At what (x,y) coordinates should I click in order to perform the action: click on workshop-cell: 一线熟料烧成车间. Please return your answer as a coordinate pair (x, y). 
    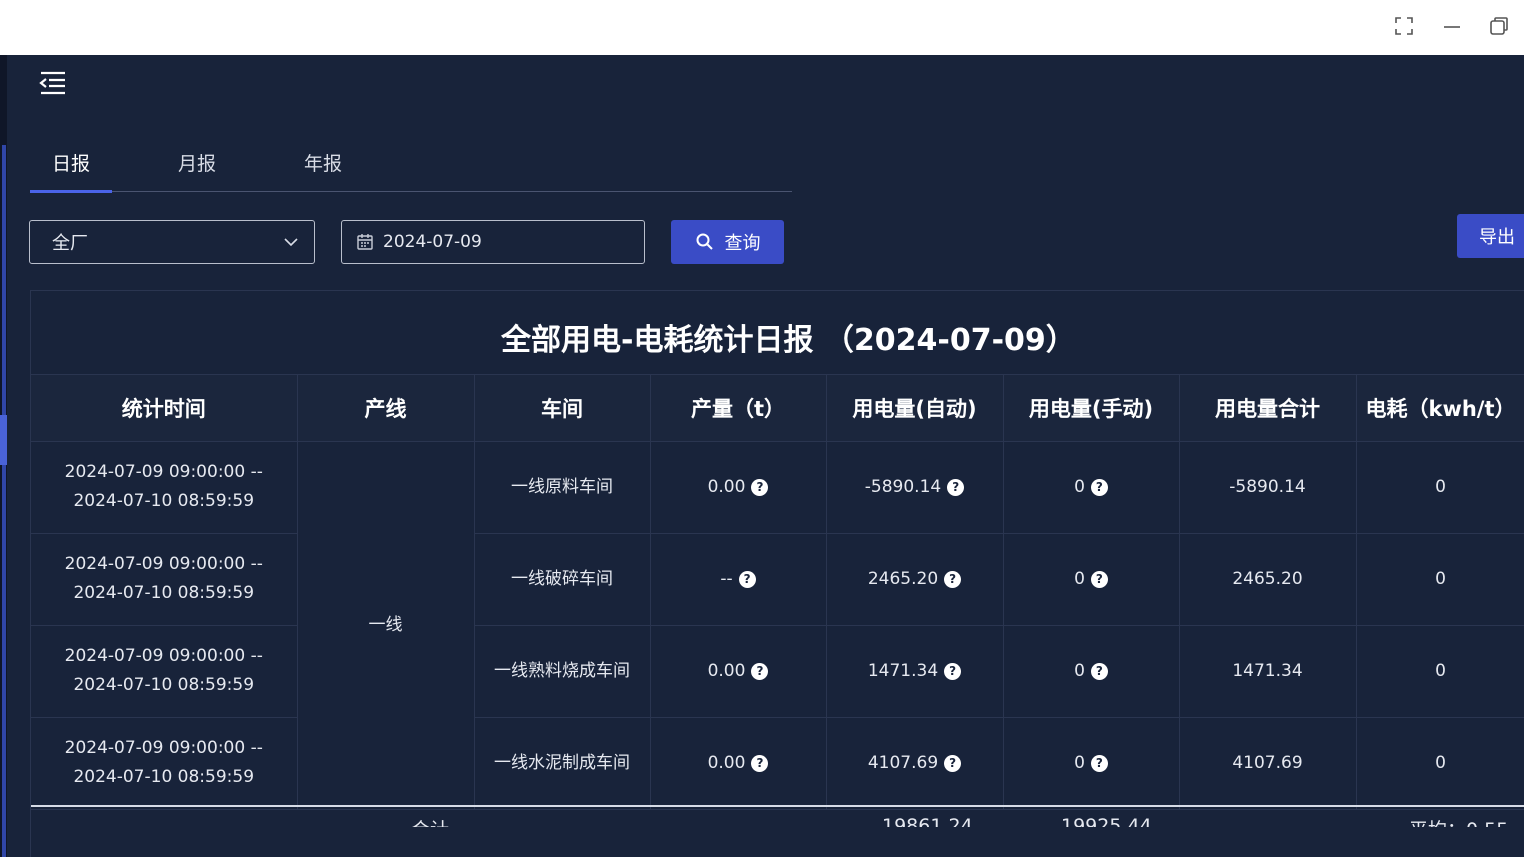
    Looking at the image, I should click on (562, 671).